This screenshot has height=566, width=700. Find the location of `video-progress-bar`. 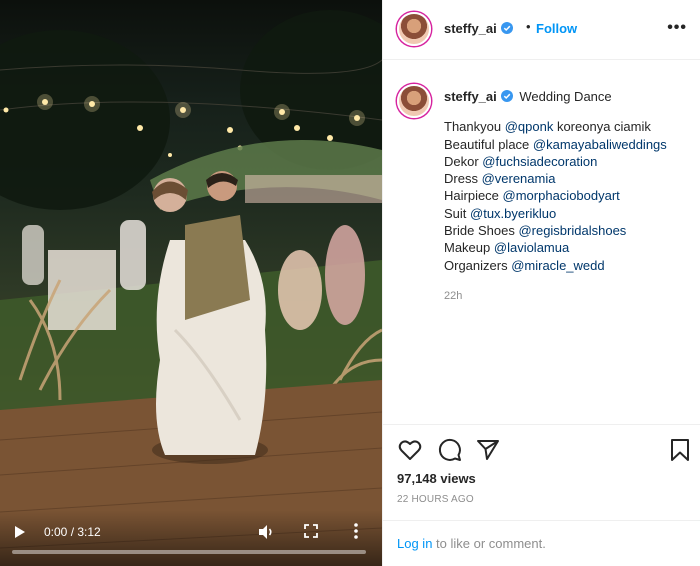

video-progress-bar is located at coordinates (189, 552).